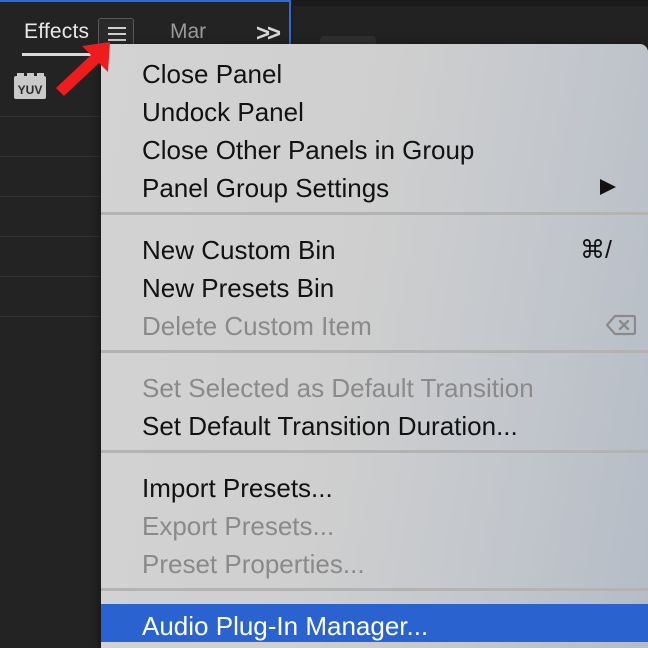 The image size is (648, 648). Describe the element at coordinates (239, 250) in the screenshot. I see `menu-item-label: New Custom Bin` at that location.